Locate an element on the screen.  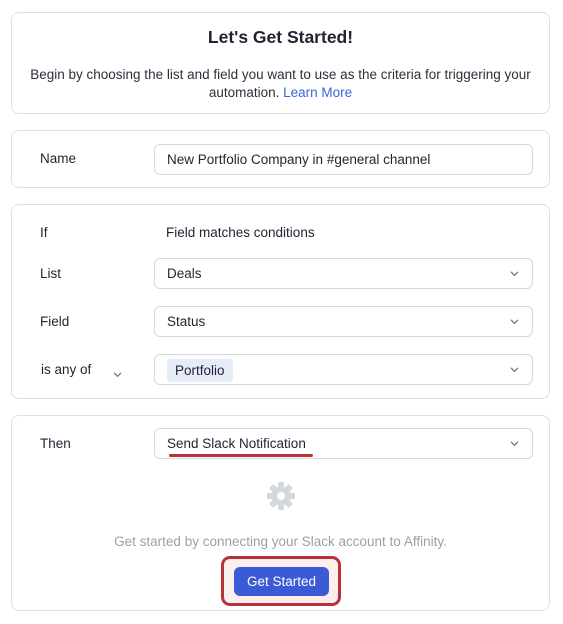
action-select-value: Send Slack Notification is located at coordinates (236, 443).